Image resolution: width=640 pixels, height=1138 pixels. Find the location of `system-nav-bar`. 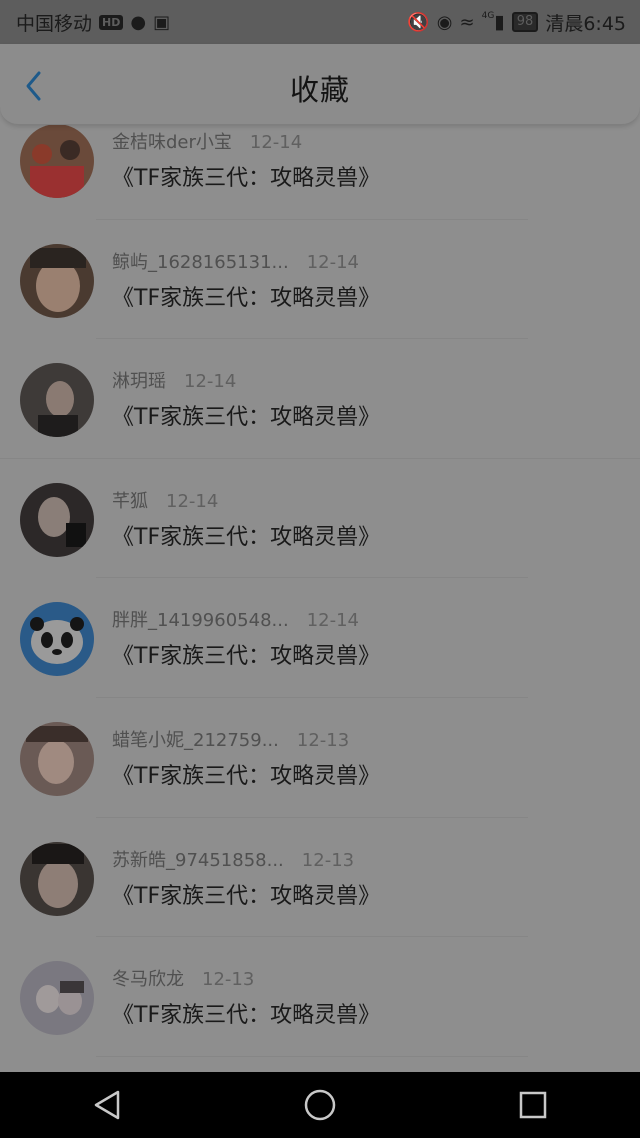

system-nav-bar is located at coordinates (320, 1105).